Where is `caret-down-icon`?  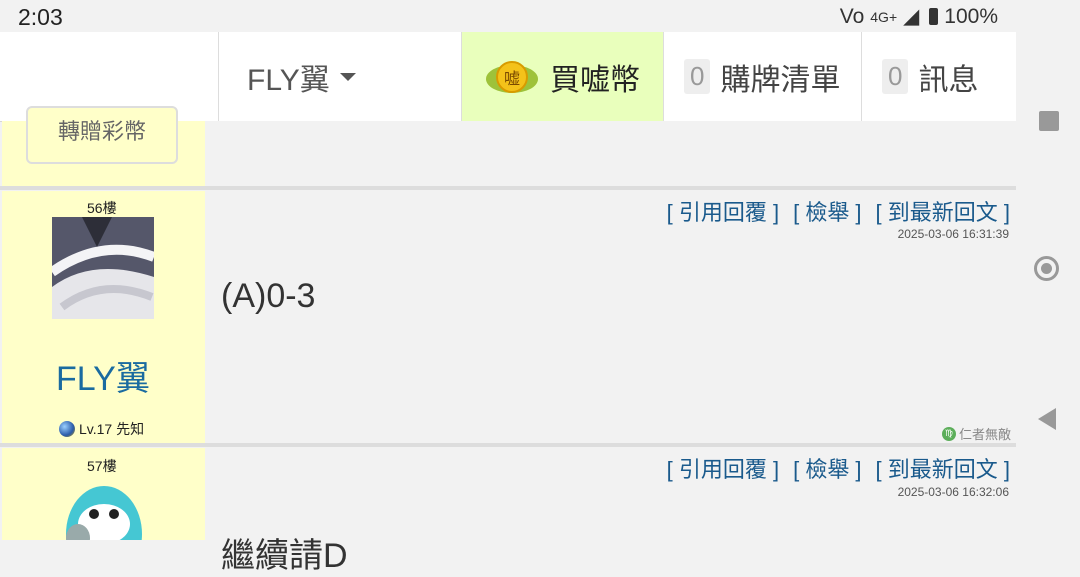 caret-down-icon is located at coordinates (347, 76).